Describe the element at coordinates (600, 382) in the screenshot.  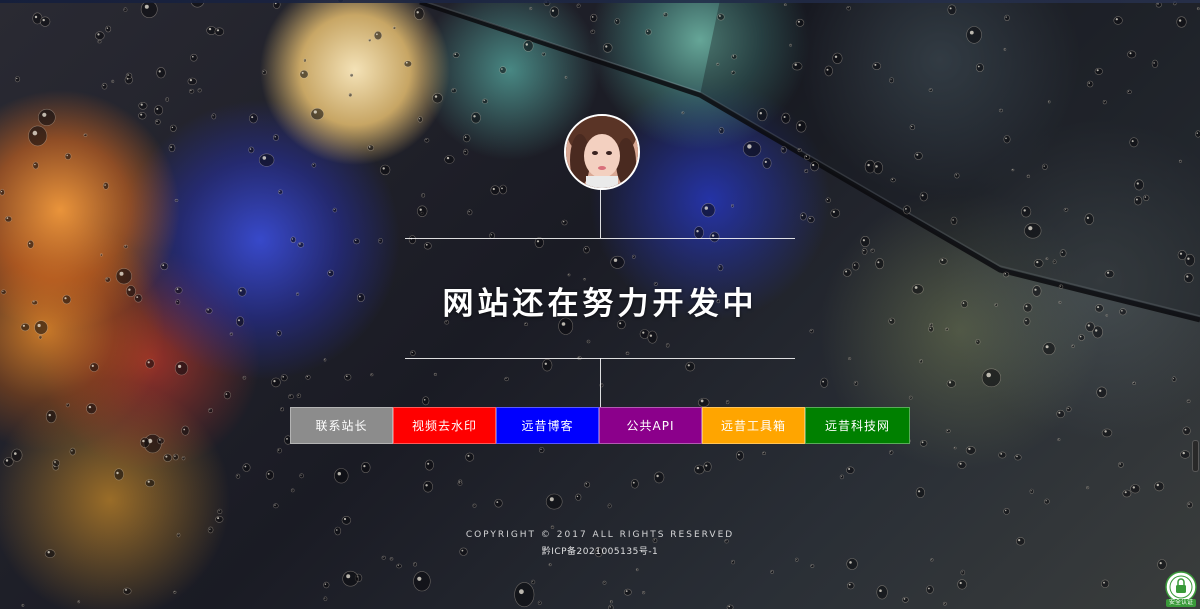
I see `connector-line-bottom` at that location.